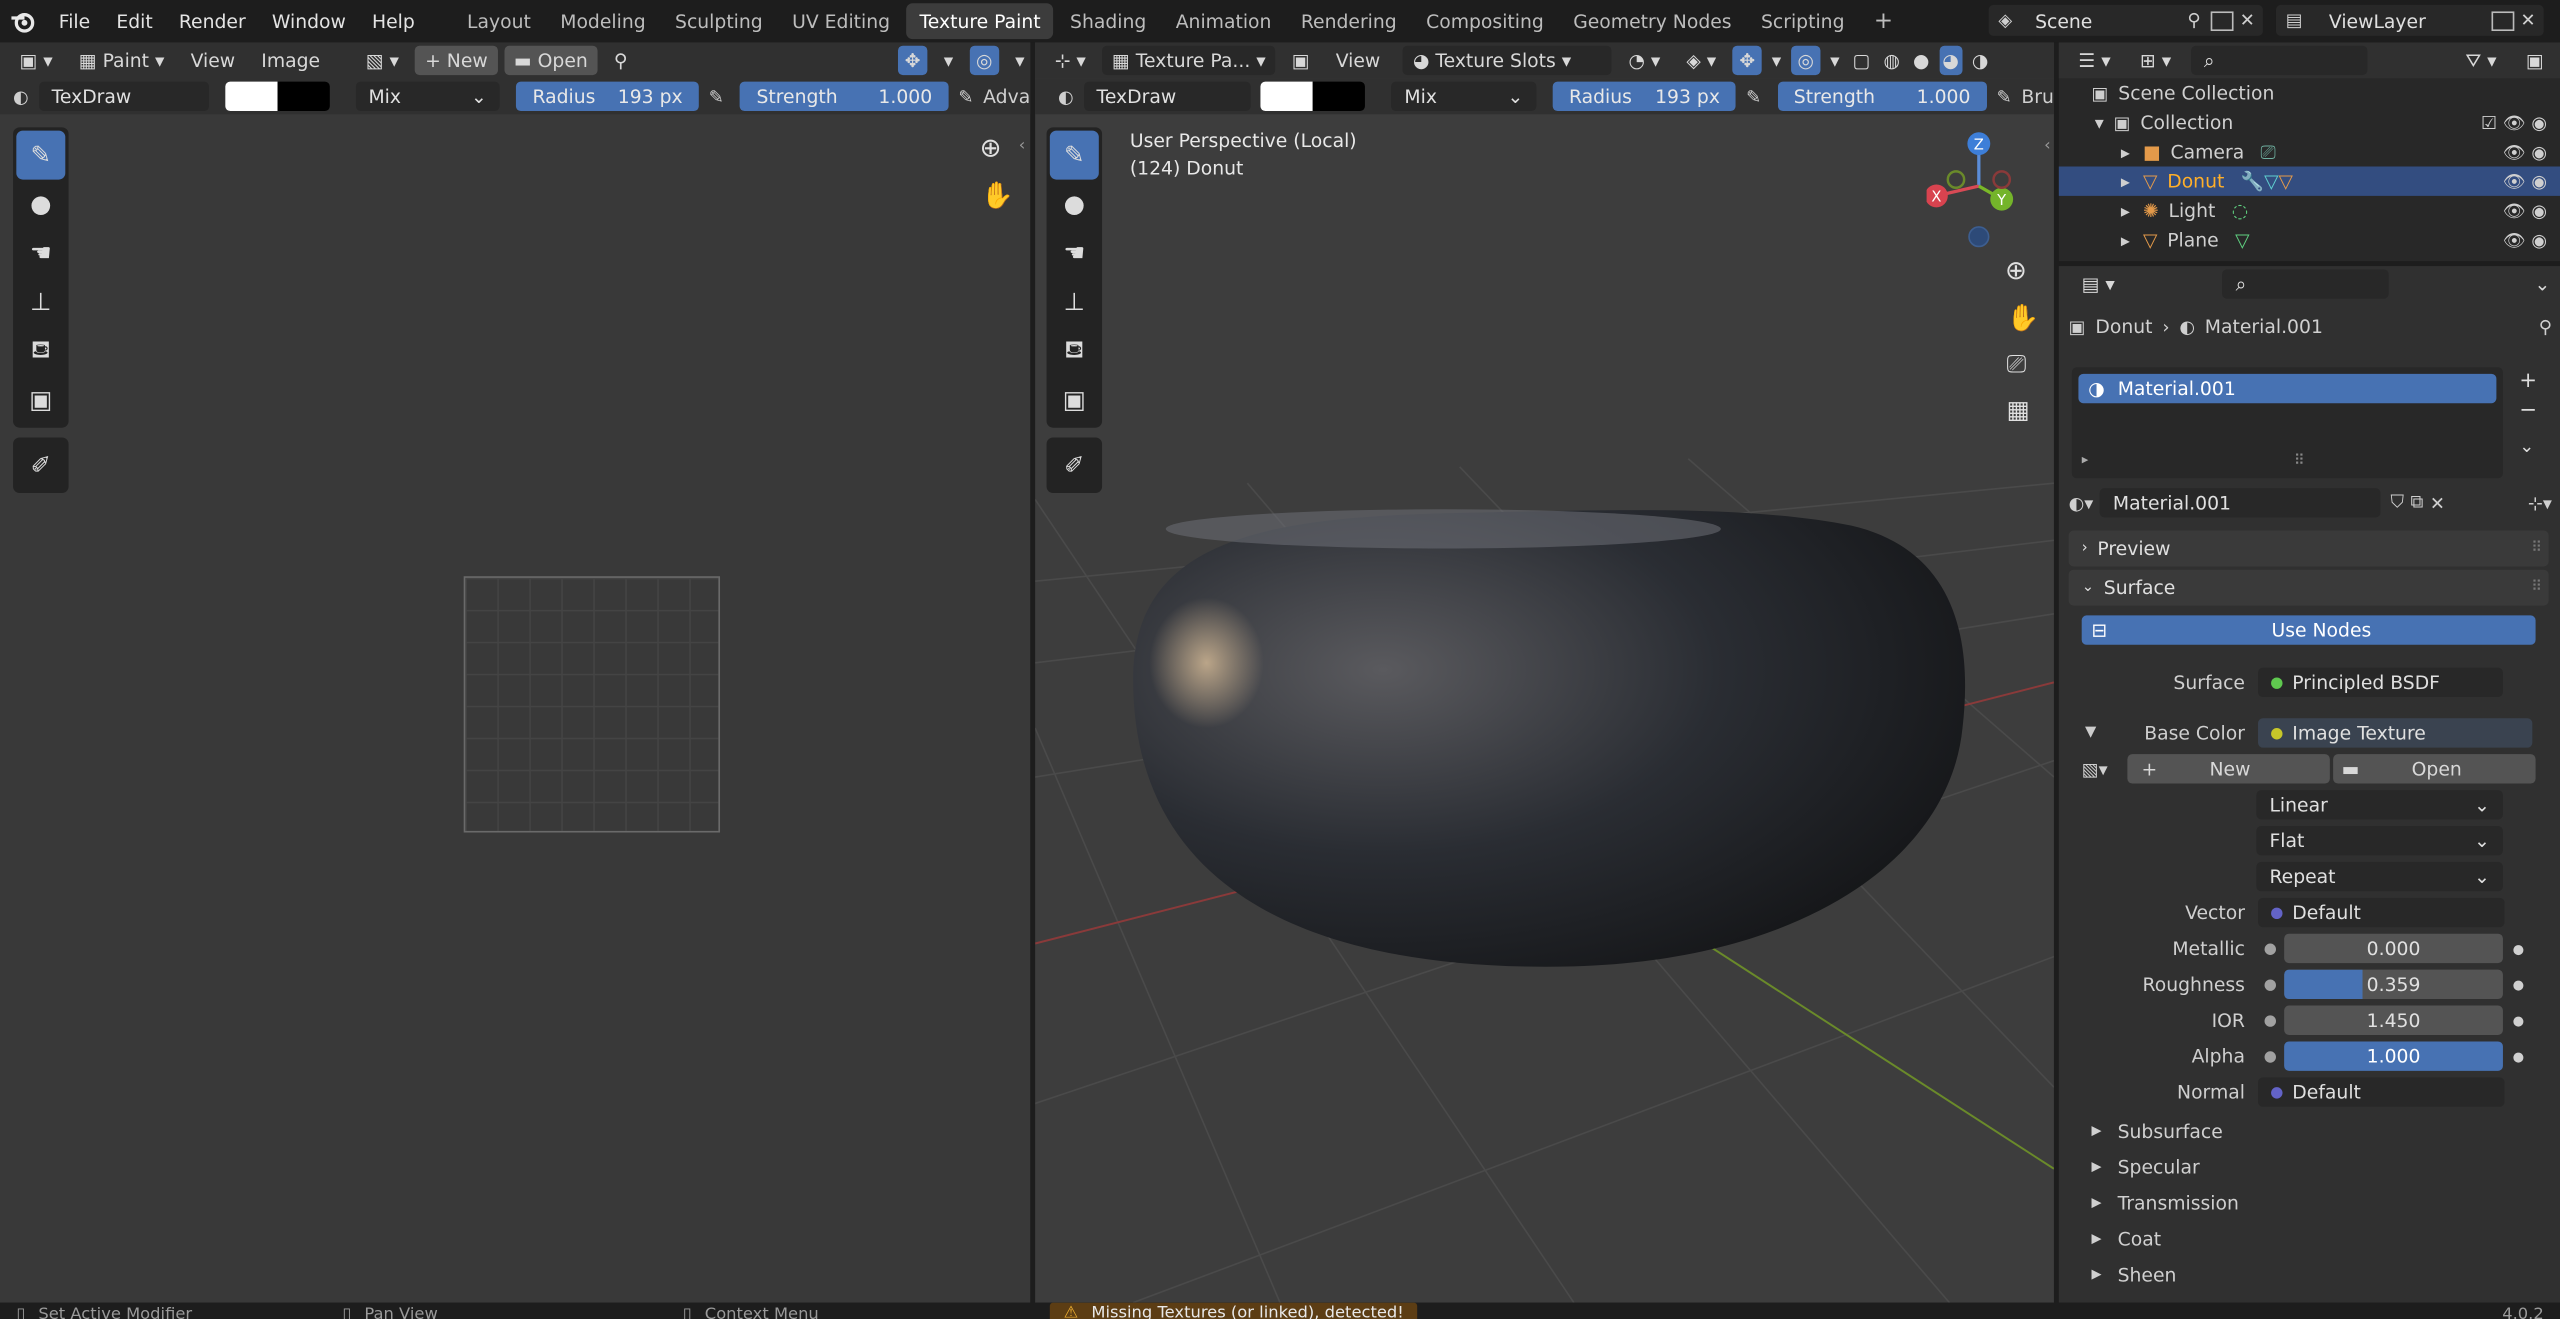  Describe the element at coordinates (716, 96) in the screenshot. I see `pressure-radius-icon: ✎` at that location.